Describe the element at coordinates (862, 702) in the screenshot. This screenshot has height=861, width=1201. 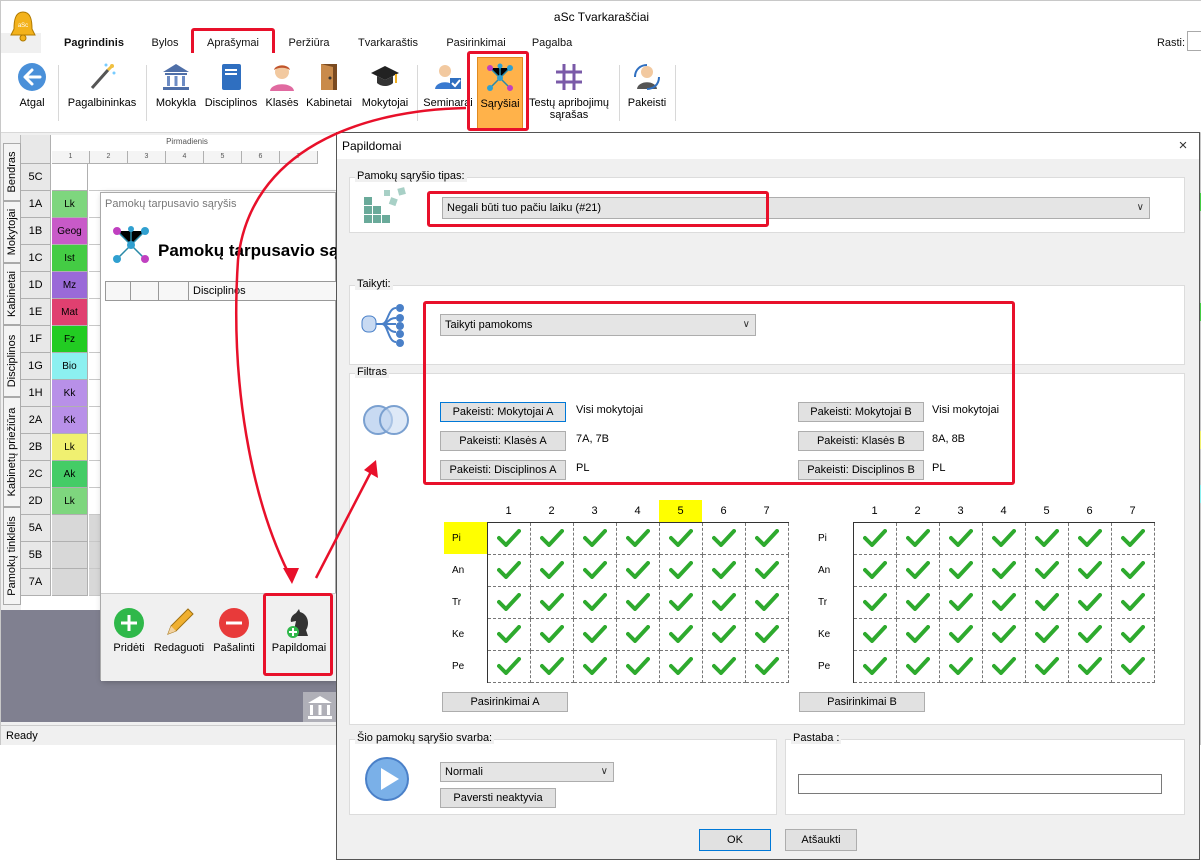
I see `options-b-button: Pasirinkimai B` at that location.